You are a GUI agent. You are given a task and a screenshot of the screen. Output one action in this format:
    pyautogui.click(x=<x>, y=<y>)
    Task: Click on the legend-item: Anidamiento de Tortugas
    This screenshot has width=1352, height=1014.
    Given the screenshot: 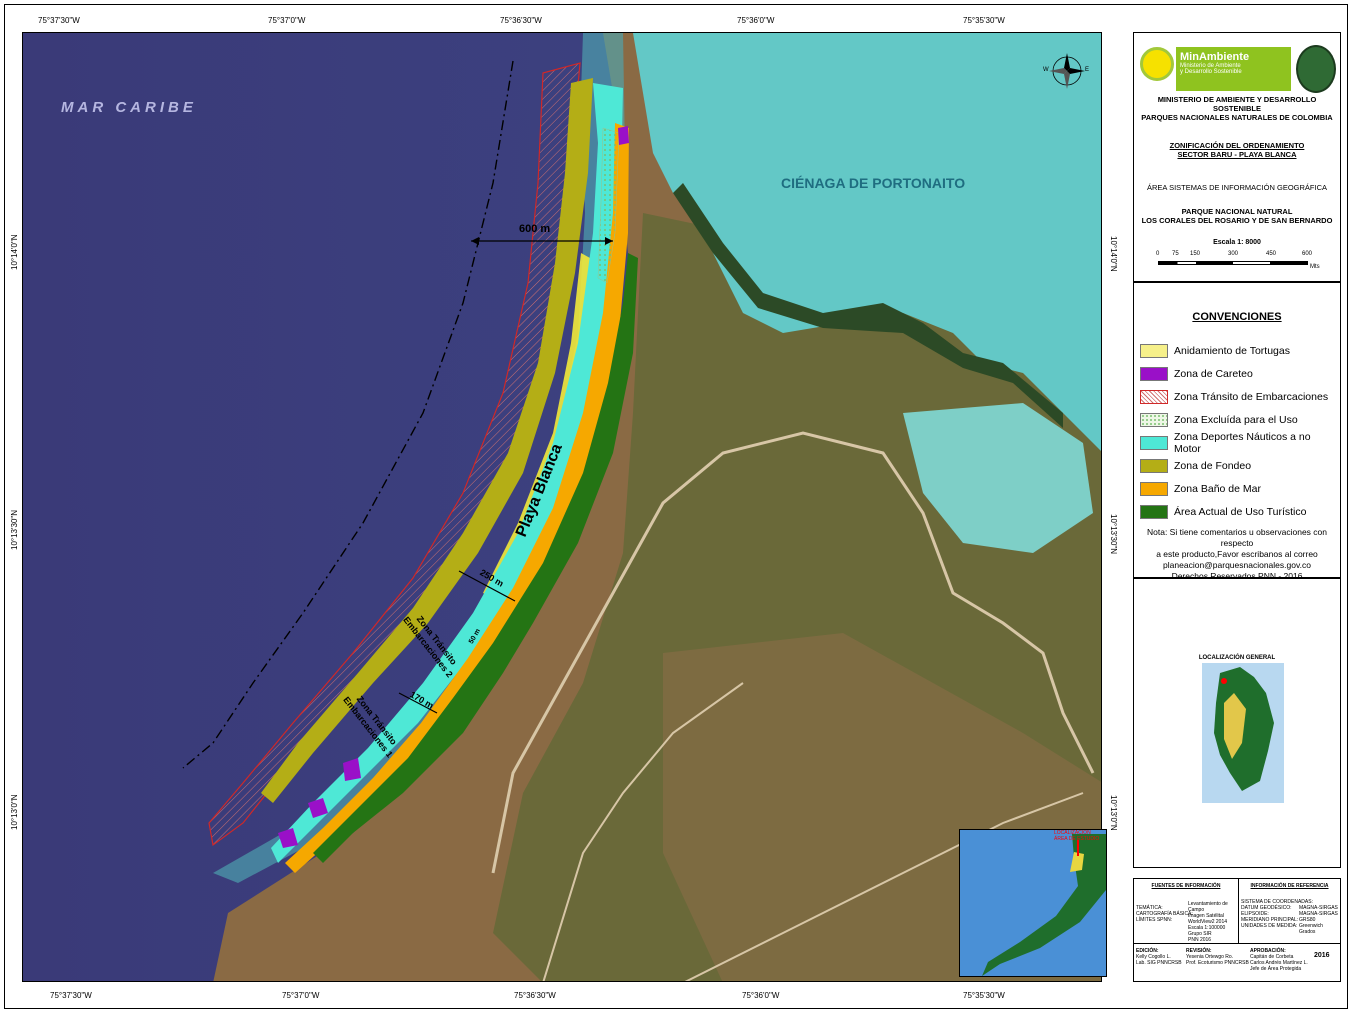 What is the action you would take?
    pyautogui.click(x=1215, y=351)
    